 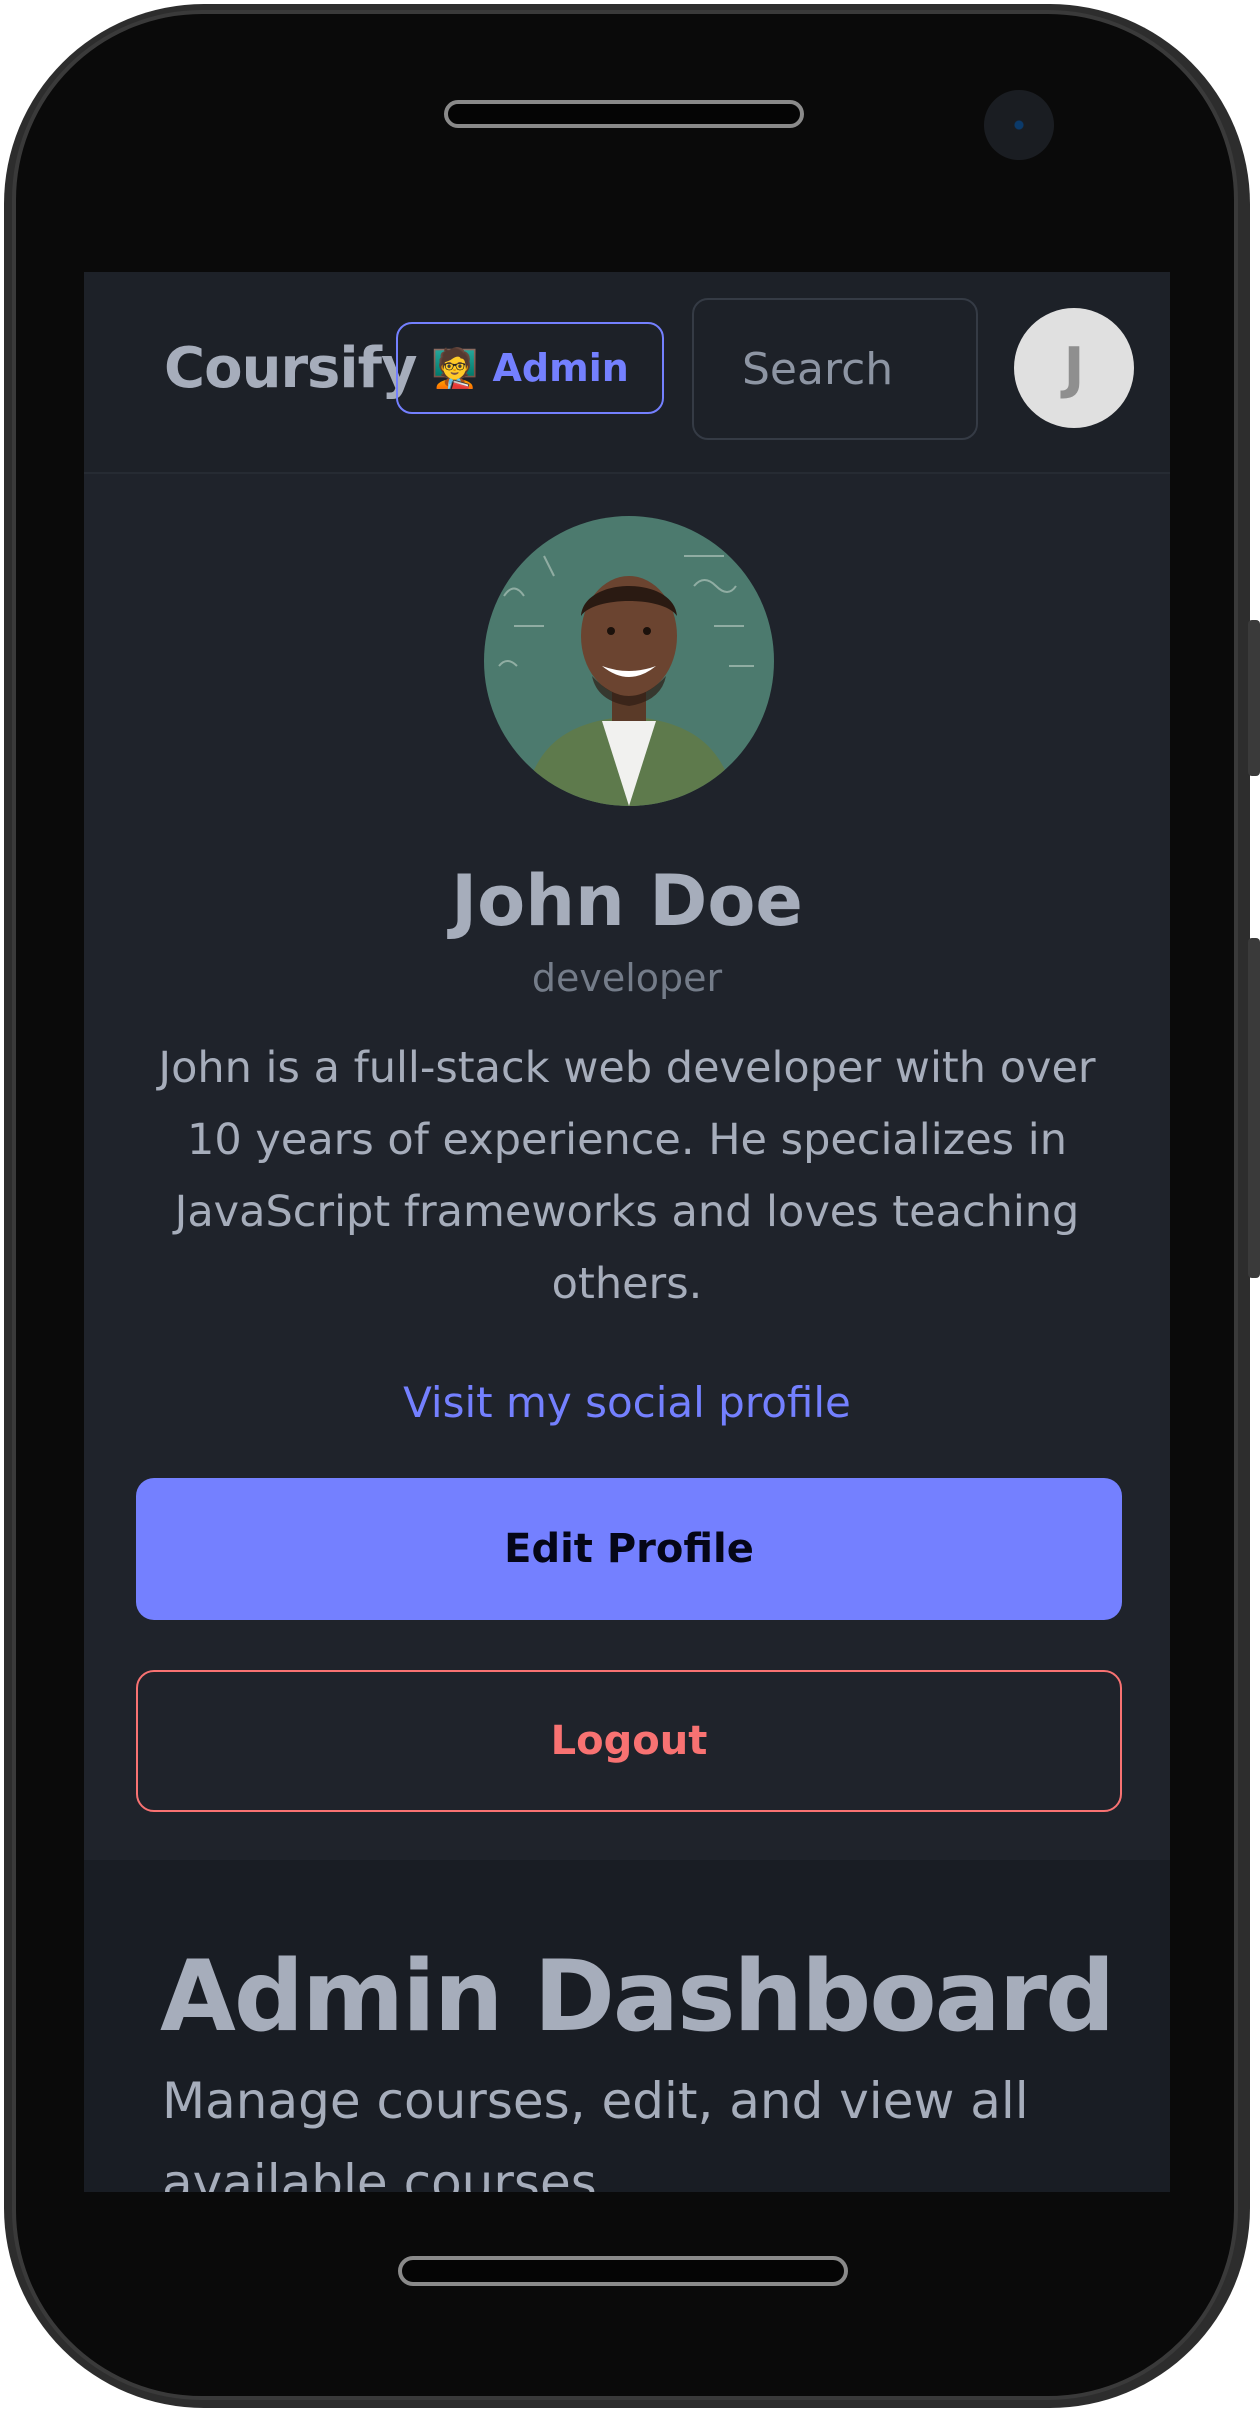 What do you see at coordinates (560, 368) in the screenshot?
I see `admin-badge-label: Admin` at bounding box center [560, 368].